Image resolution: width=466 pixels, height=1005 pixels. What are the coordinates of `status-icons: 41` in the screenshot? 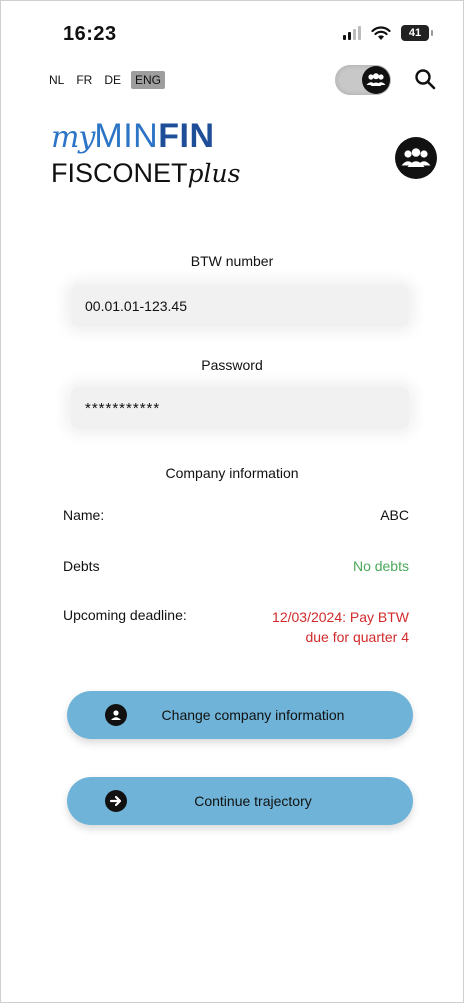 It's located at (388, 33).